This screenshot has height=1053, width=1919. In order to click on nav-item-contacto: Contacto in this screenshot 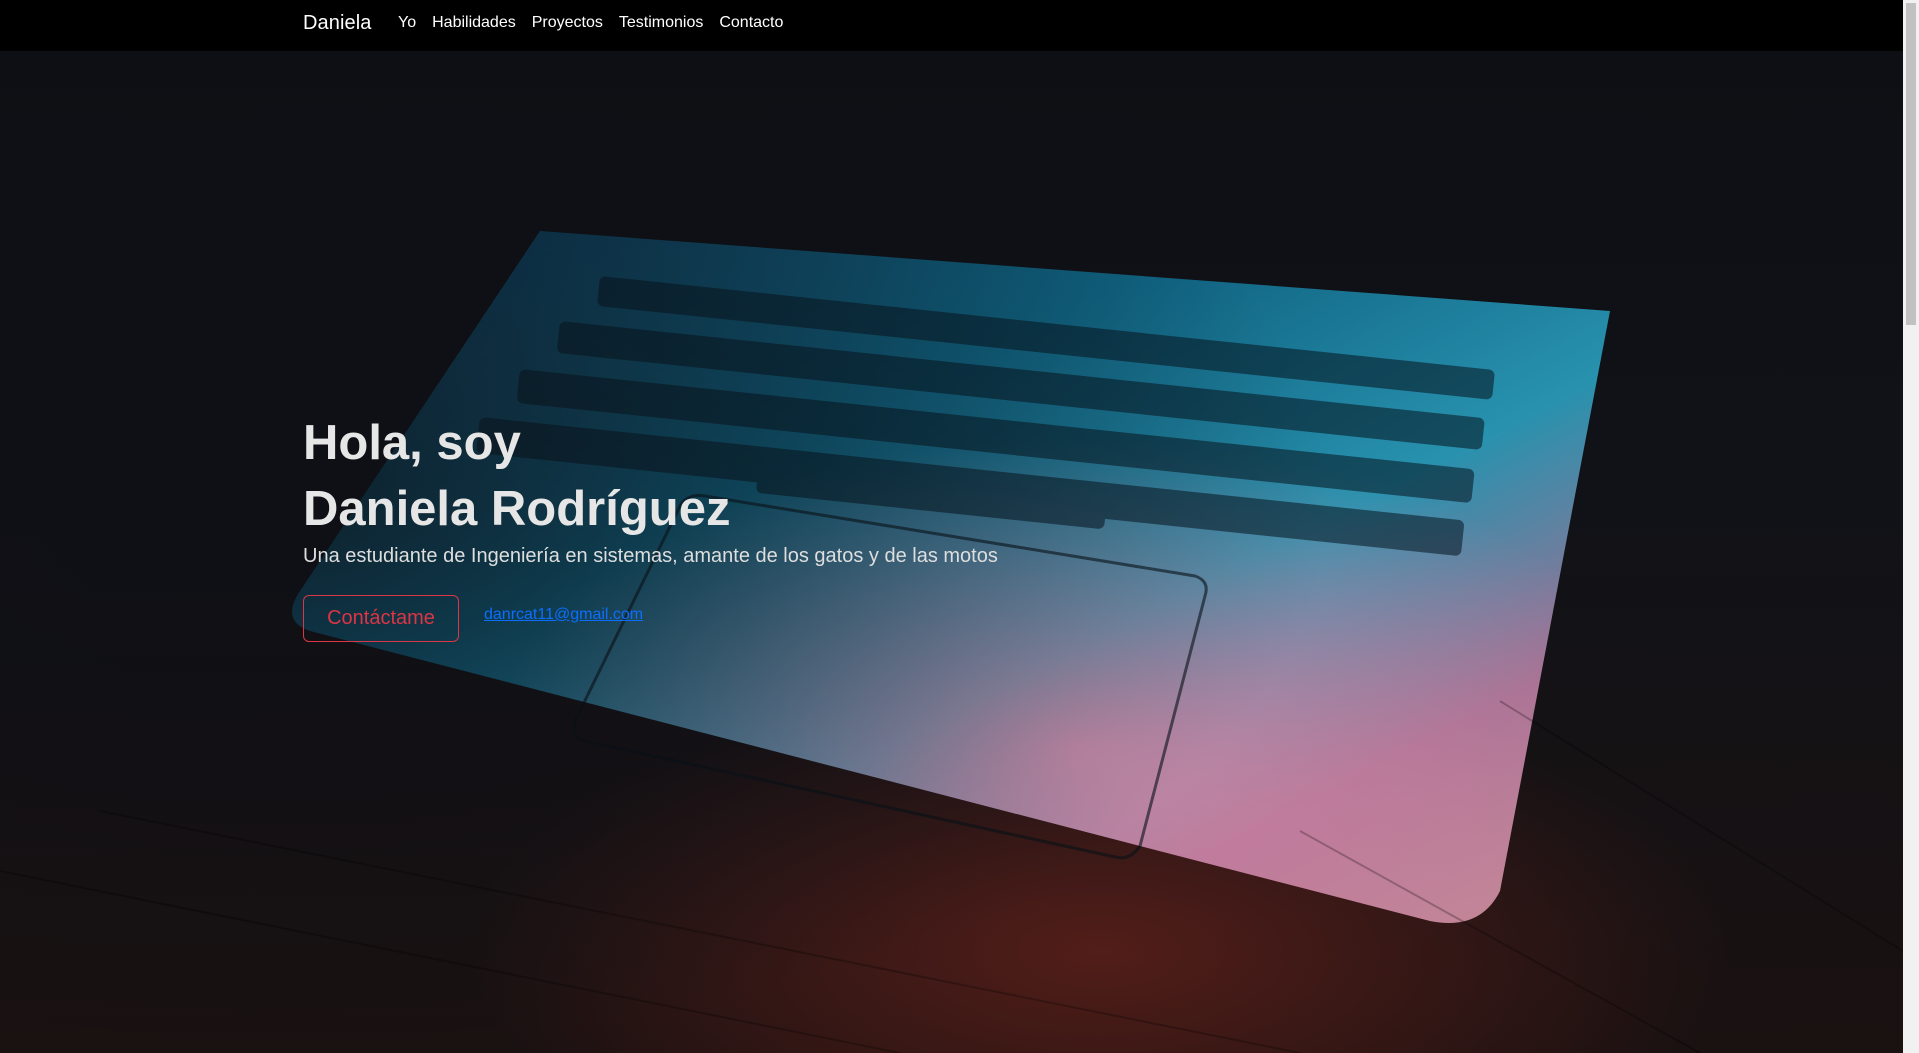, I will do `click(751, 23)`.